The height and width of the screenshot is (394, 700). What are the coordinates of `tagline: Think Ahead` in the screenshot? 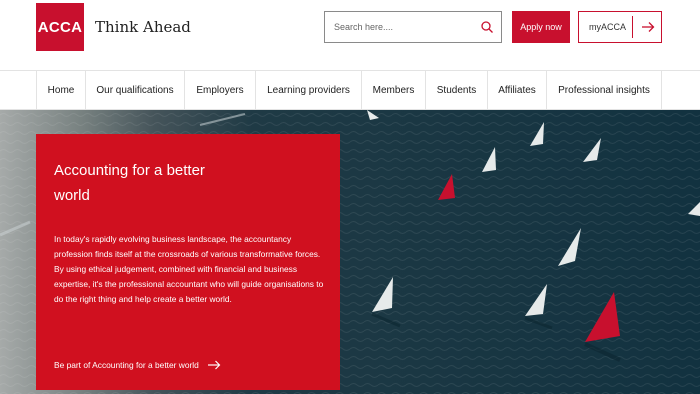 It's located at (143, 27).